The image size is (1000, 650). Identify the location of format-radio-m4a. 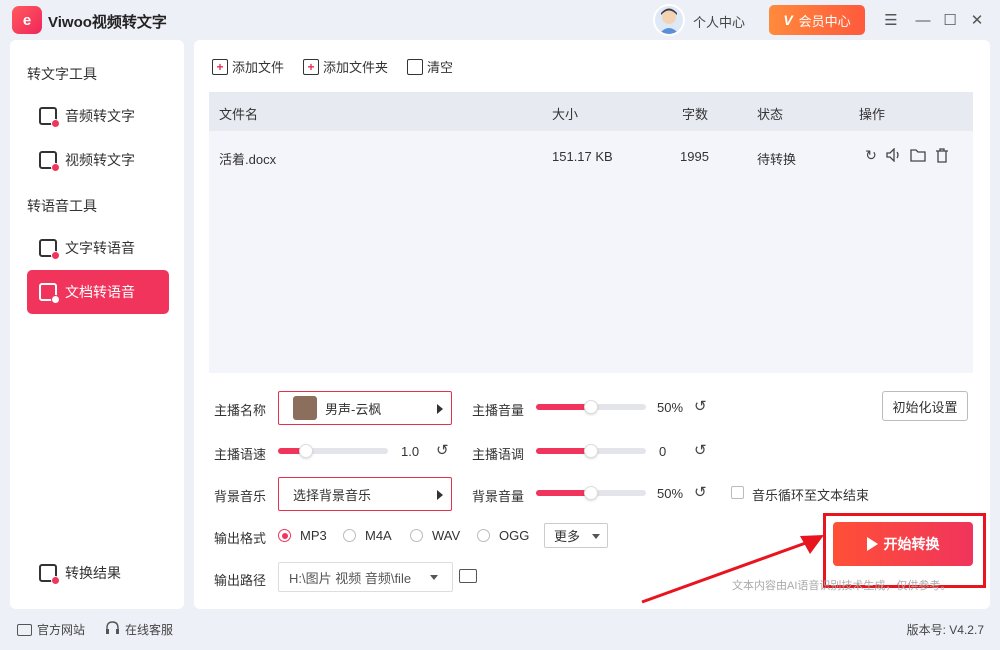
(349, 535).